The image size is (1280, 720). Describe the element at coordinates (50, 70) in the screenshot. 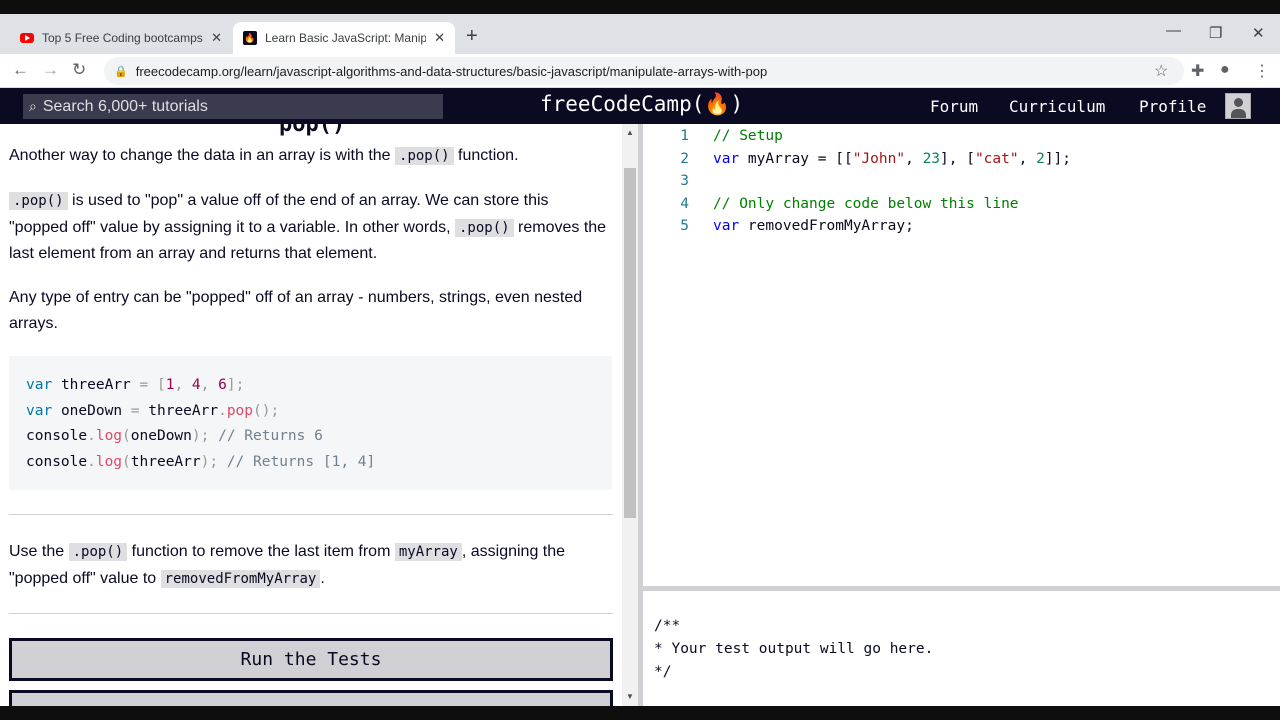

I see `forward-icon: →` at that location.